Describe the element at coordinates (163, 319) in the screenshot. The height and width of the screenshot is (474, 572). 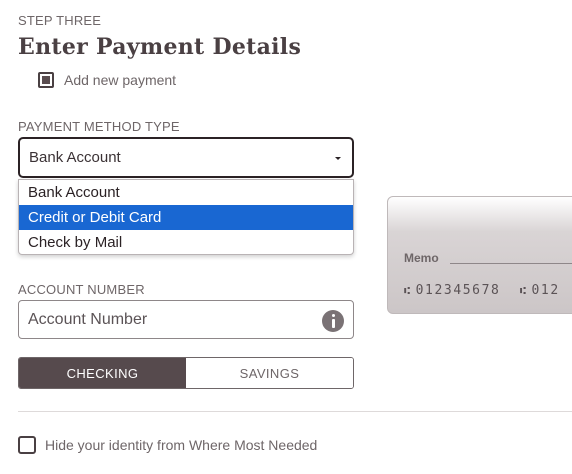
I see `account-number-input` at that location.